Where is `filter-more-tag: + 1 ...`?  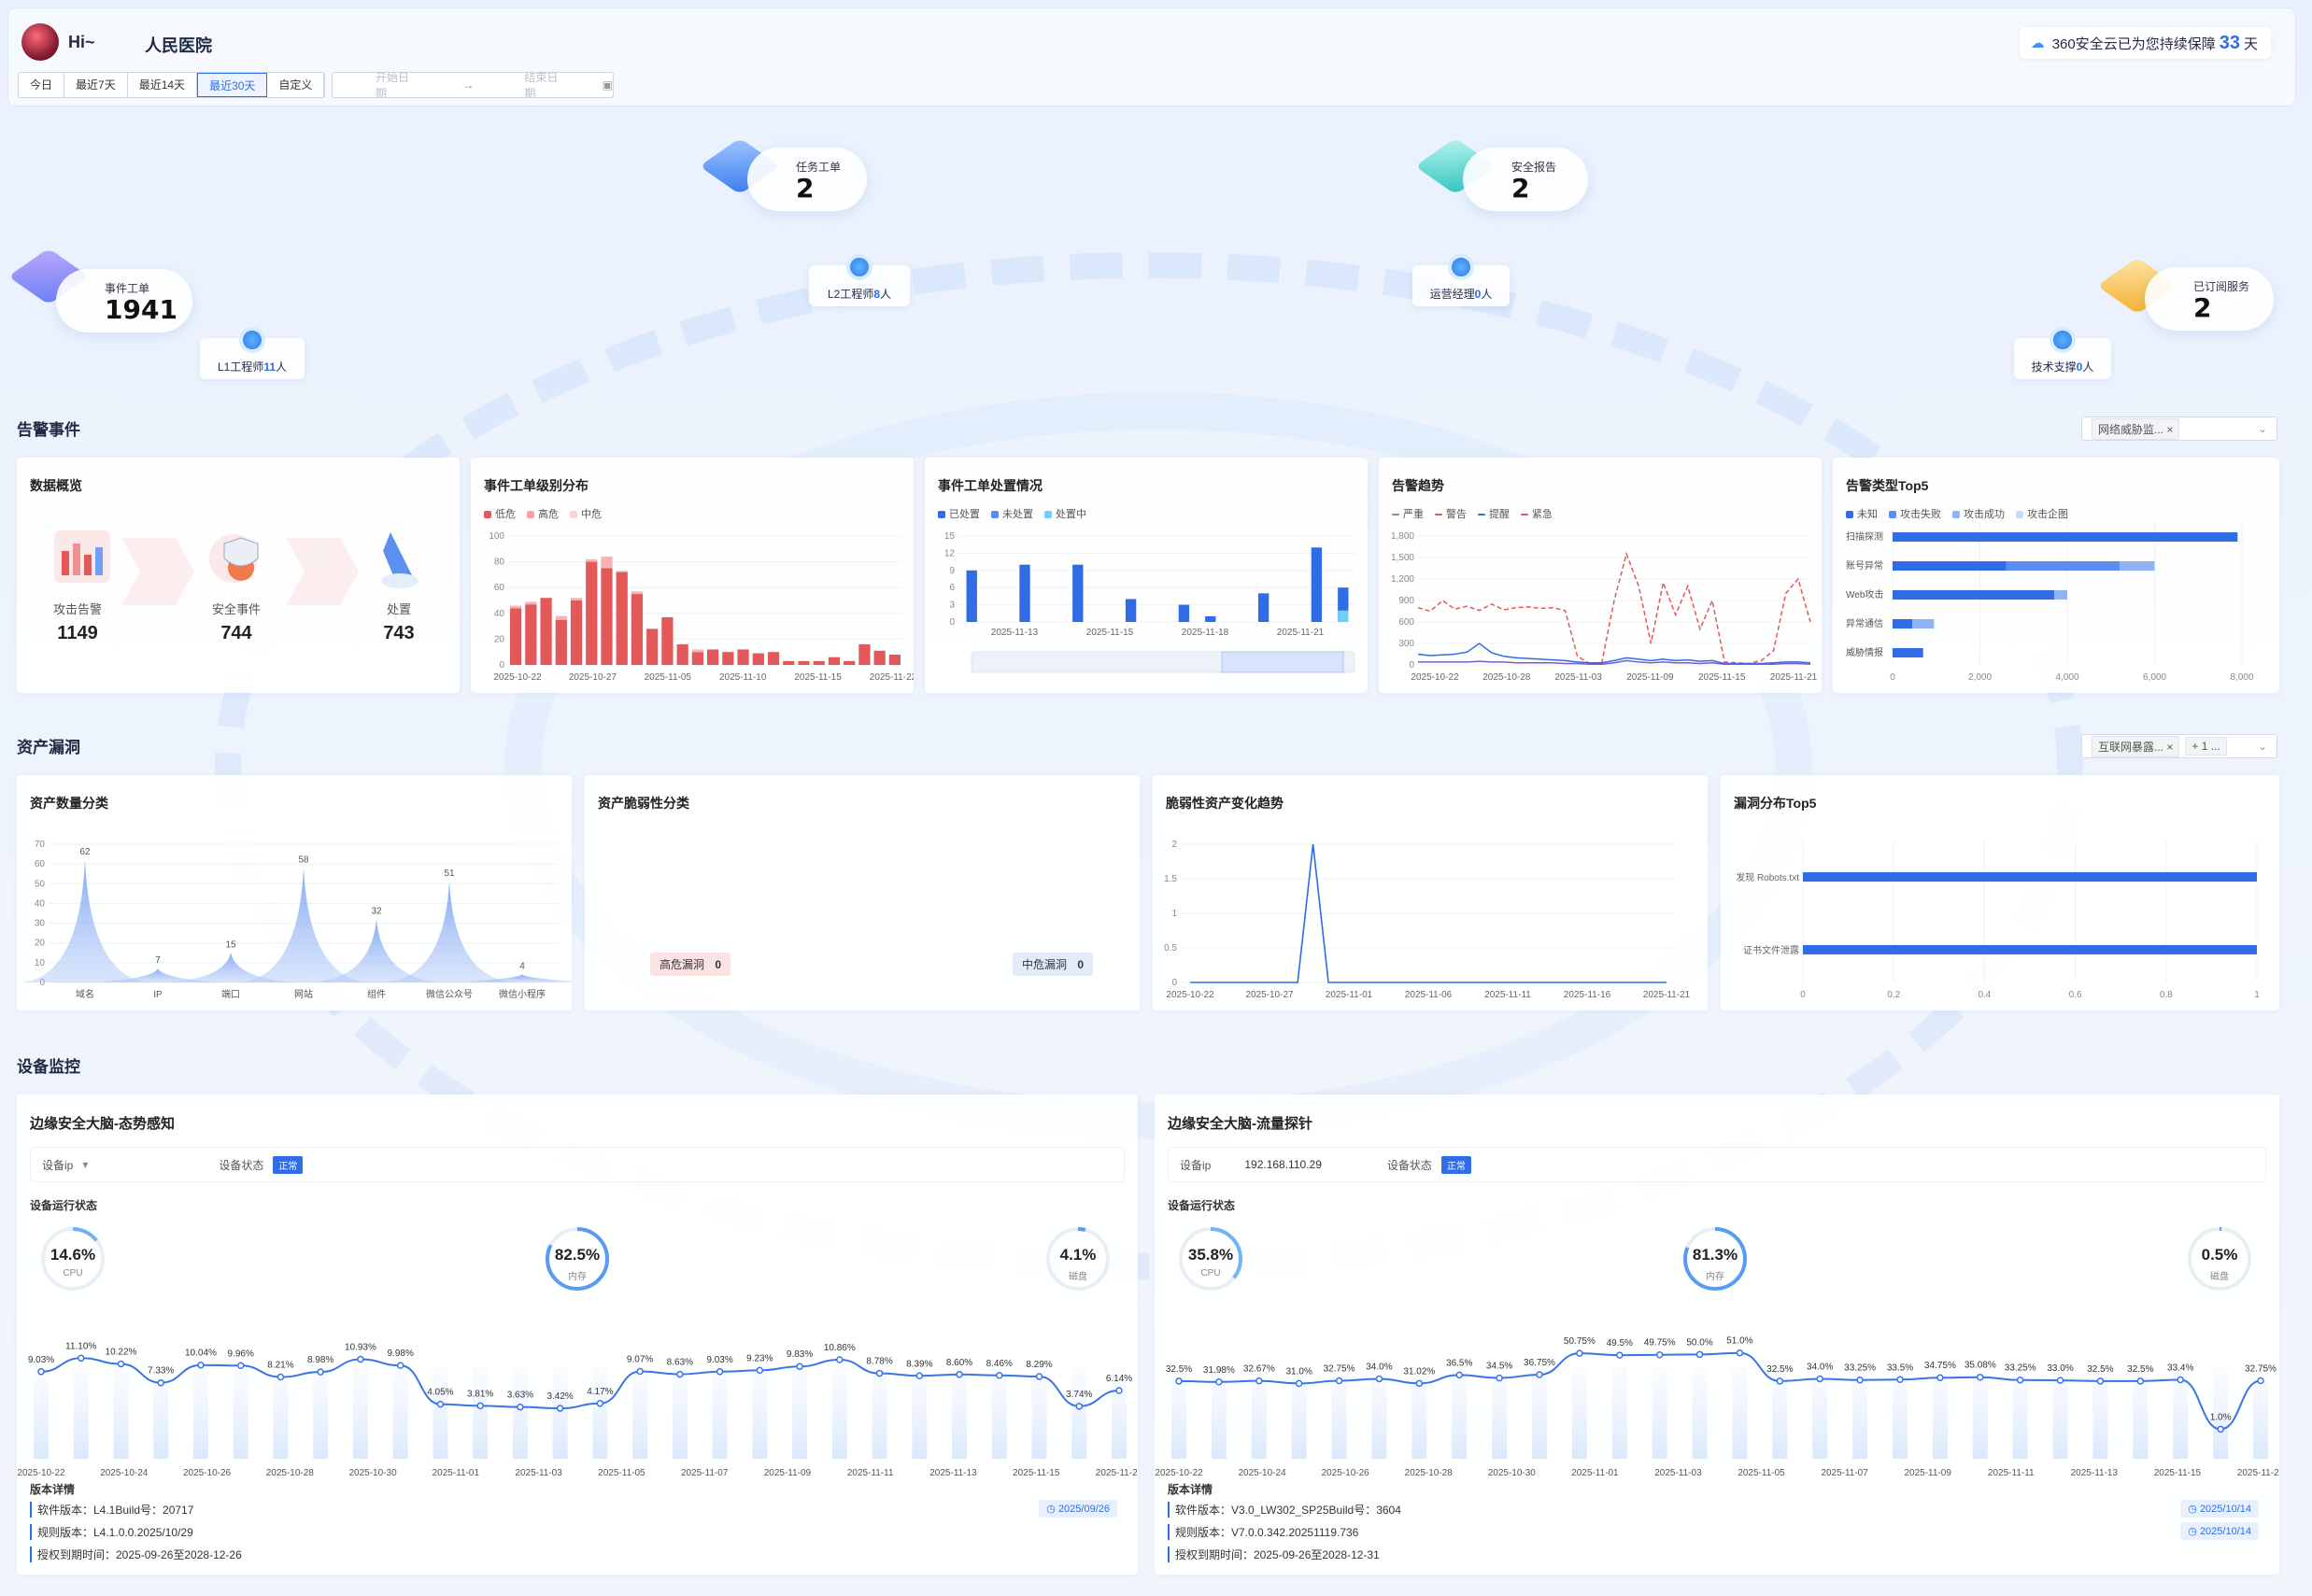 filter-more-tag: + 1 ... is located at coordinates (2206, 746).